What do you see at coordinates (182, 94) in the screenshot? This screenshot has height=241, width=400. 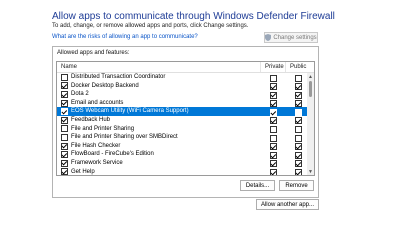 I see `list-item: Dota 2` at bounding box center [182, 94].